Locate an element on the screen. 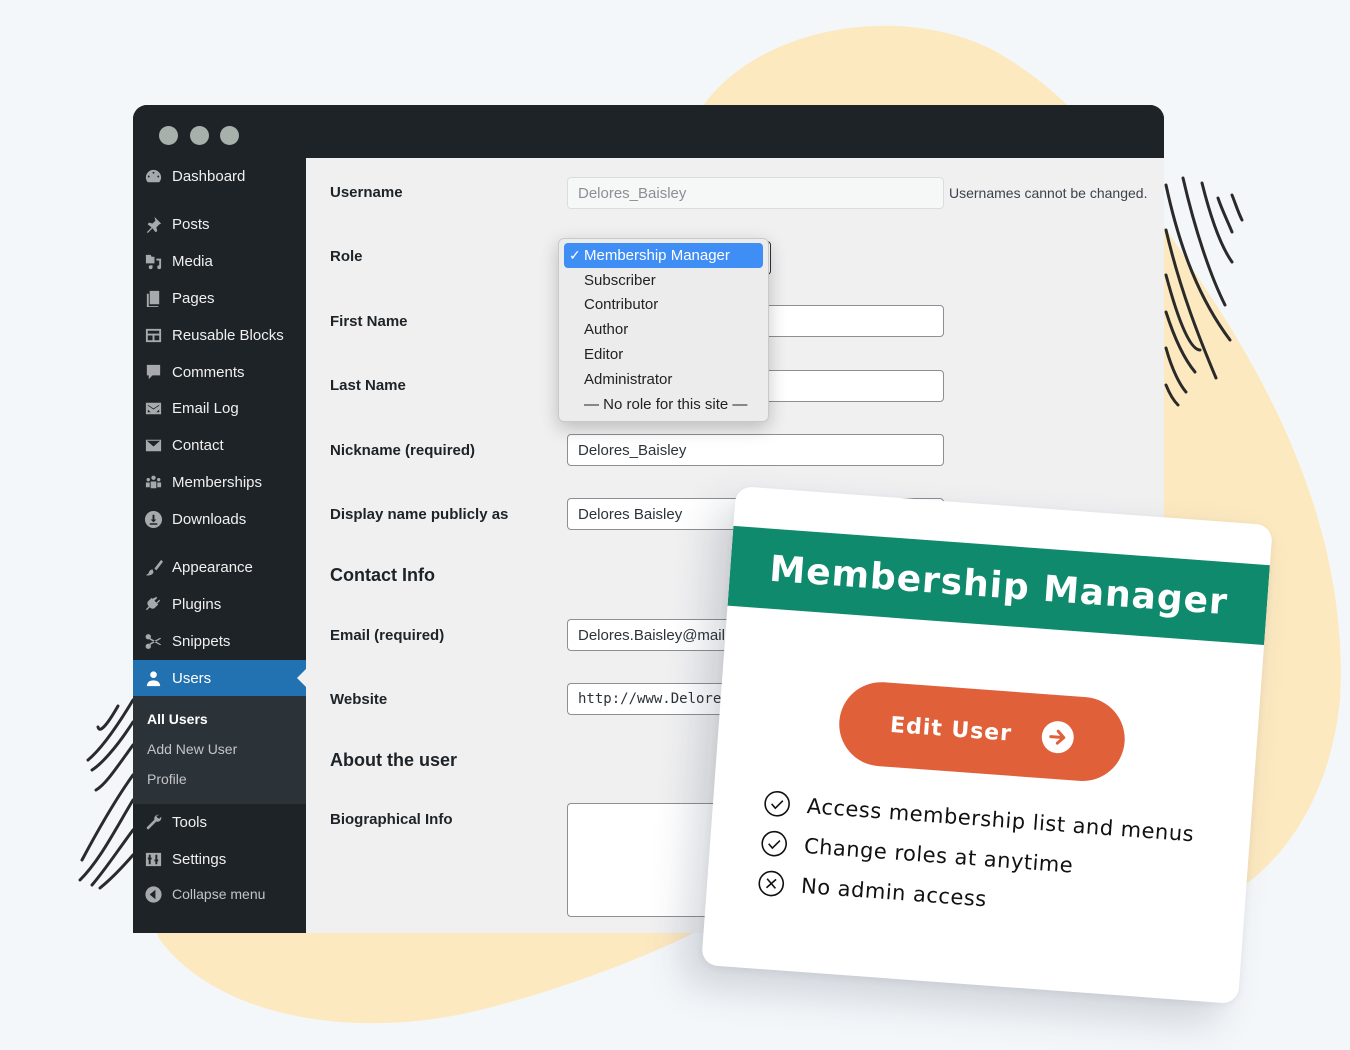  mail-icon is located at coordinates (153, 445).